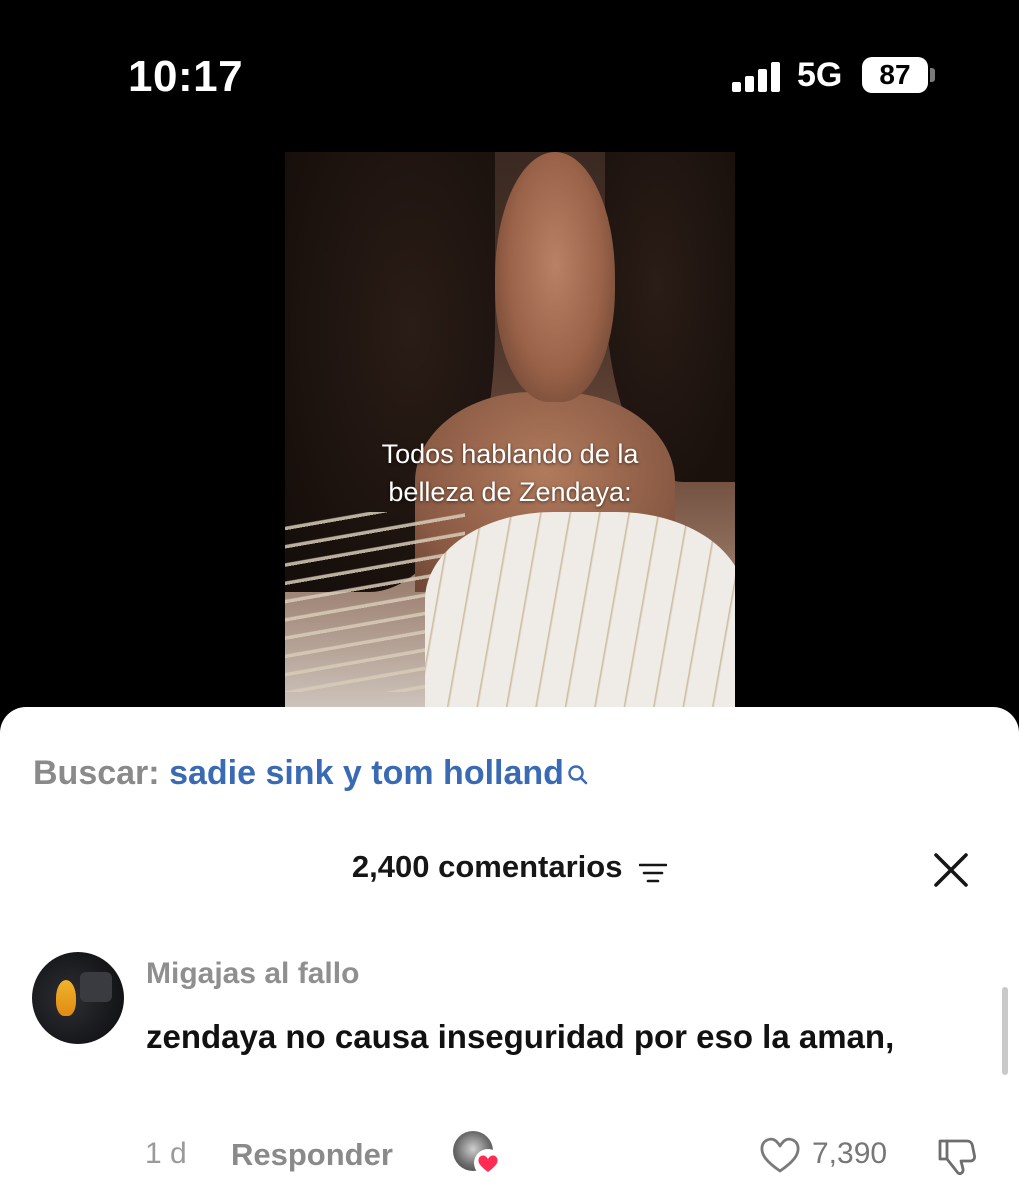 The height and width of the screenshot is (1200, 1019). I want to click on comments-header: 2,400 comentarios, so click(509, 867).